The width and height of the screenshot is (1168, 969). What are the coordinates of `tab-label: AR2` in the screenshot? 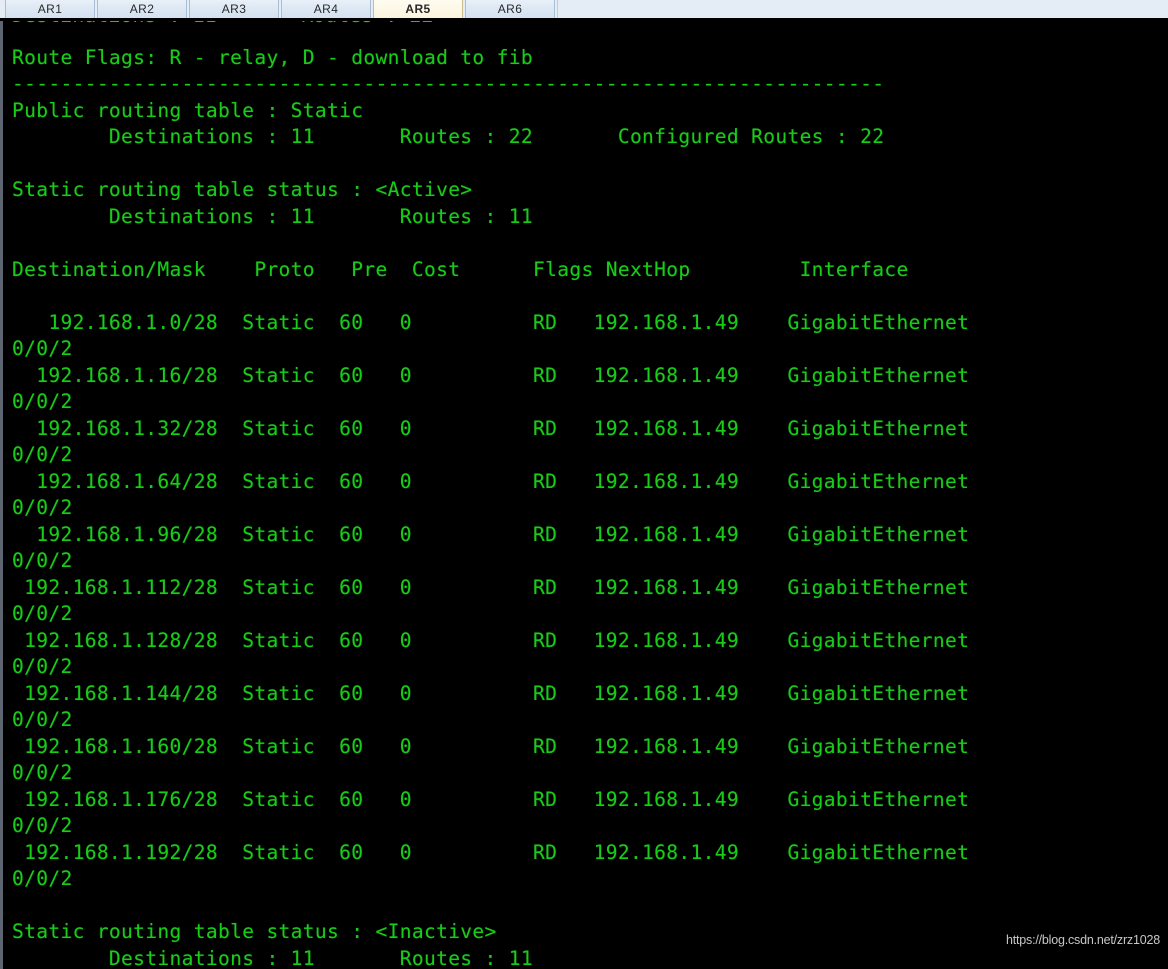 It's located at (142, 9).